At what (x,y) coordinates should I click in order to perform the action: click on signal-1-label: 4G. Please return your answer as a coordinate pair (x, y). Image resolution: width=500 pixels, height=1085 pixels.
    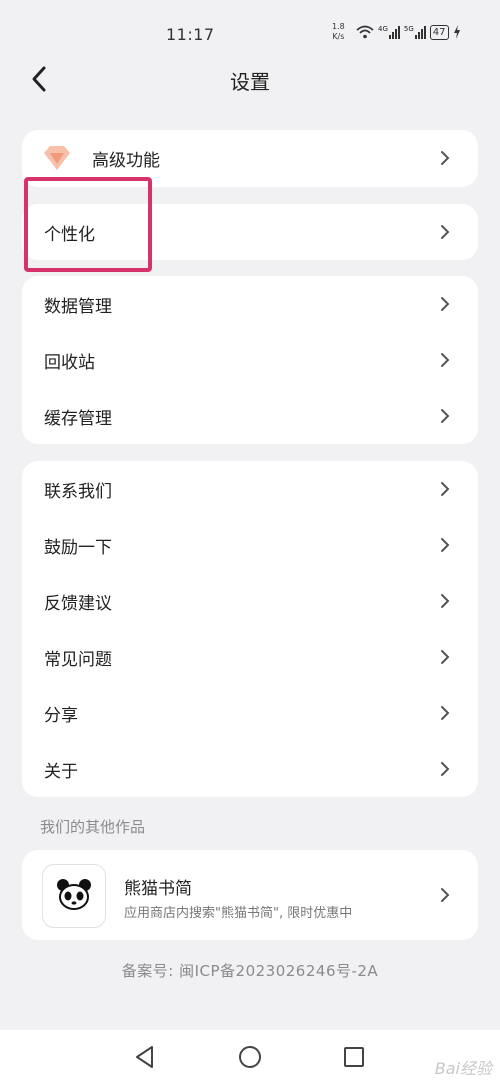
    Looking at the image, I should click on (383, 29).